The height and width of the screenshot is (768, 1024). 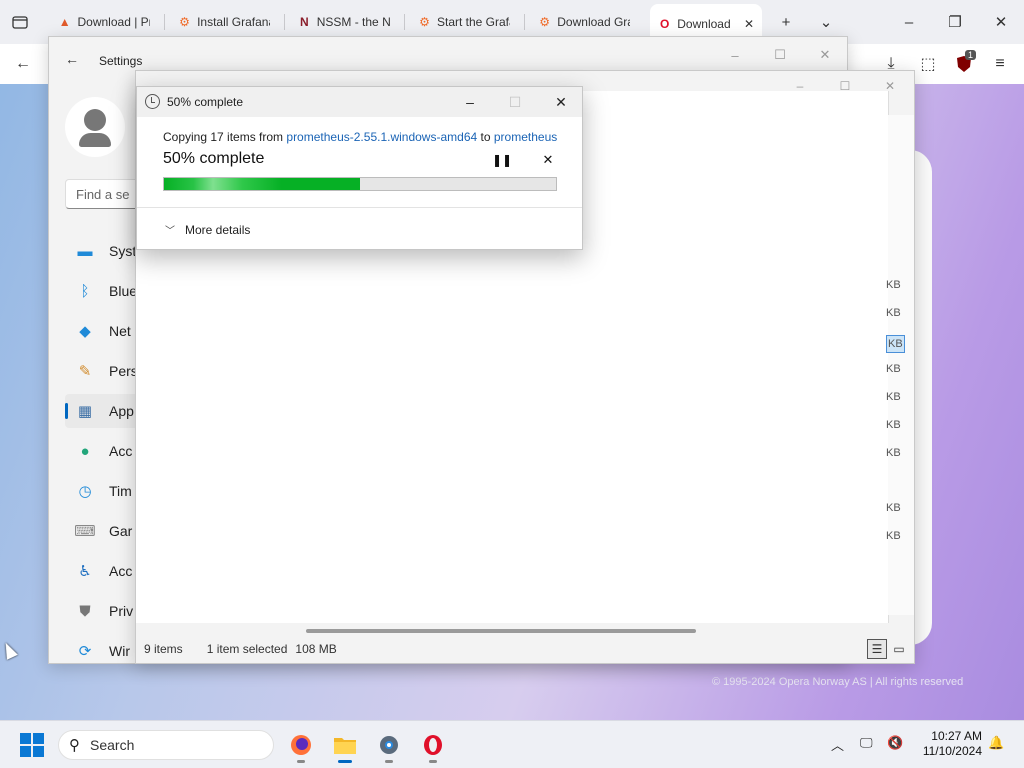 What do you see at coordinates (72, 59) in the screenshot?
I see `settings-back-icon: ←` at bounding box center [72, 59].